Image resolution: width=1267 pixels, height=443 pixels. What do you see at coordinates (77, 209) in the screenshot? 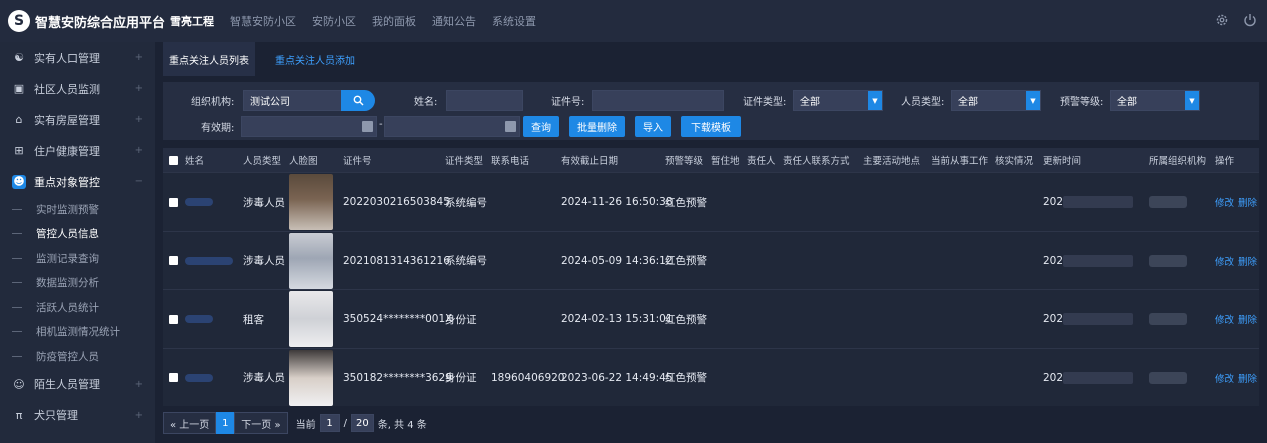
I see `sidebar-sub-realtime-warning: 实时监测预警` at bounding box center [77, 209].